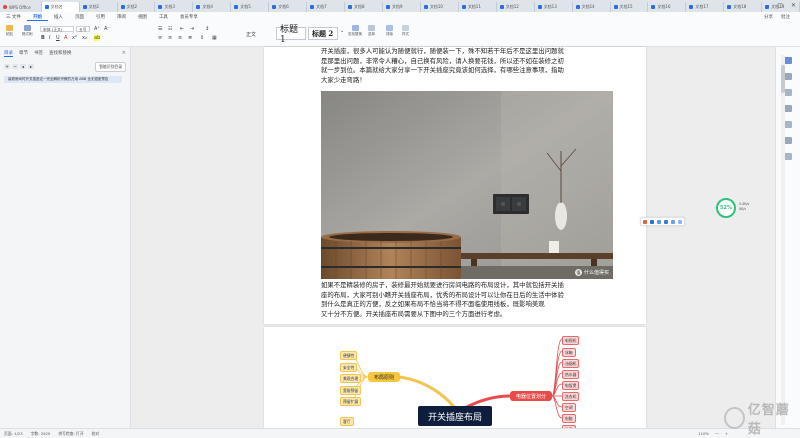 This screenshot has height=438, width=800. What do you see at coordinates (57, 29) in the screenshot?
I see `font-name-select: 宋体 (正文)` at bounding box center [57, 29].